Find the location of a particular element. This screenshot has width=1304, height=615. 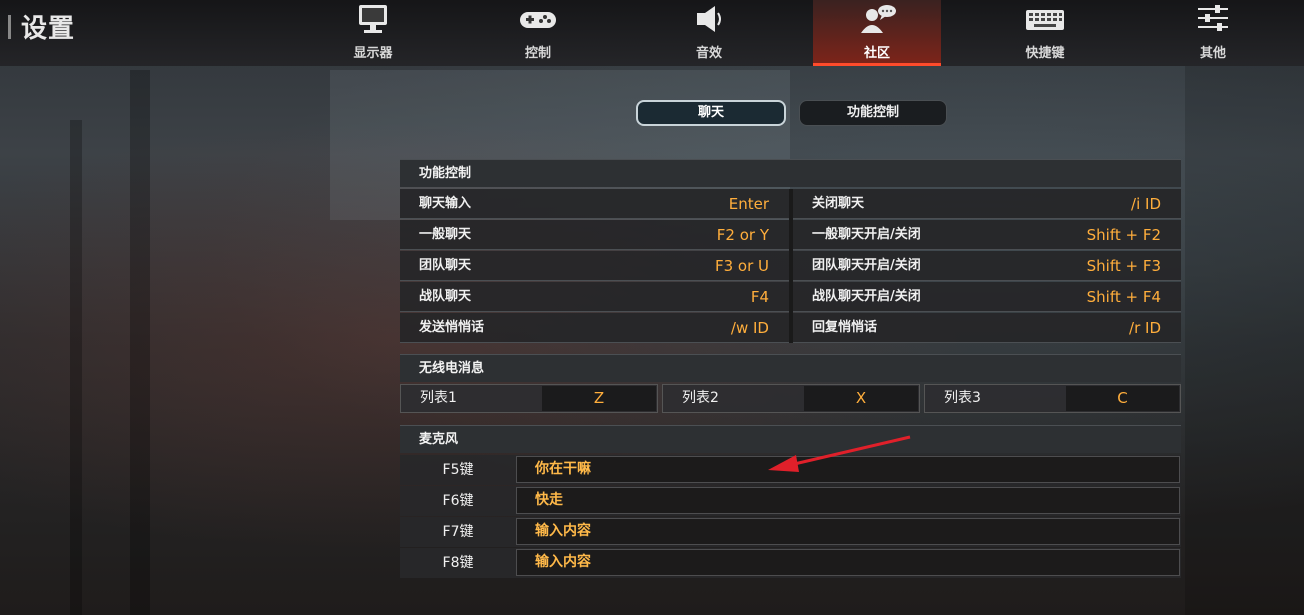

microphone-row: F6键 快走 is located at coordinates (790, 501).